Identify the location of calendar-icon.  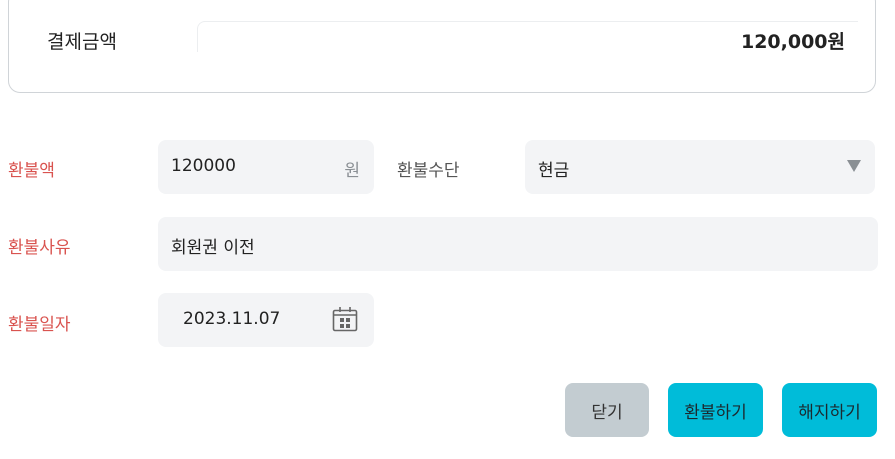
(345, 319).